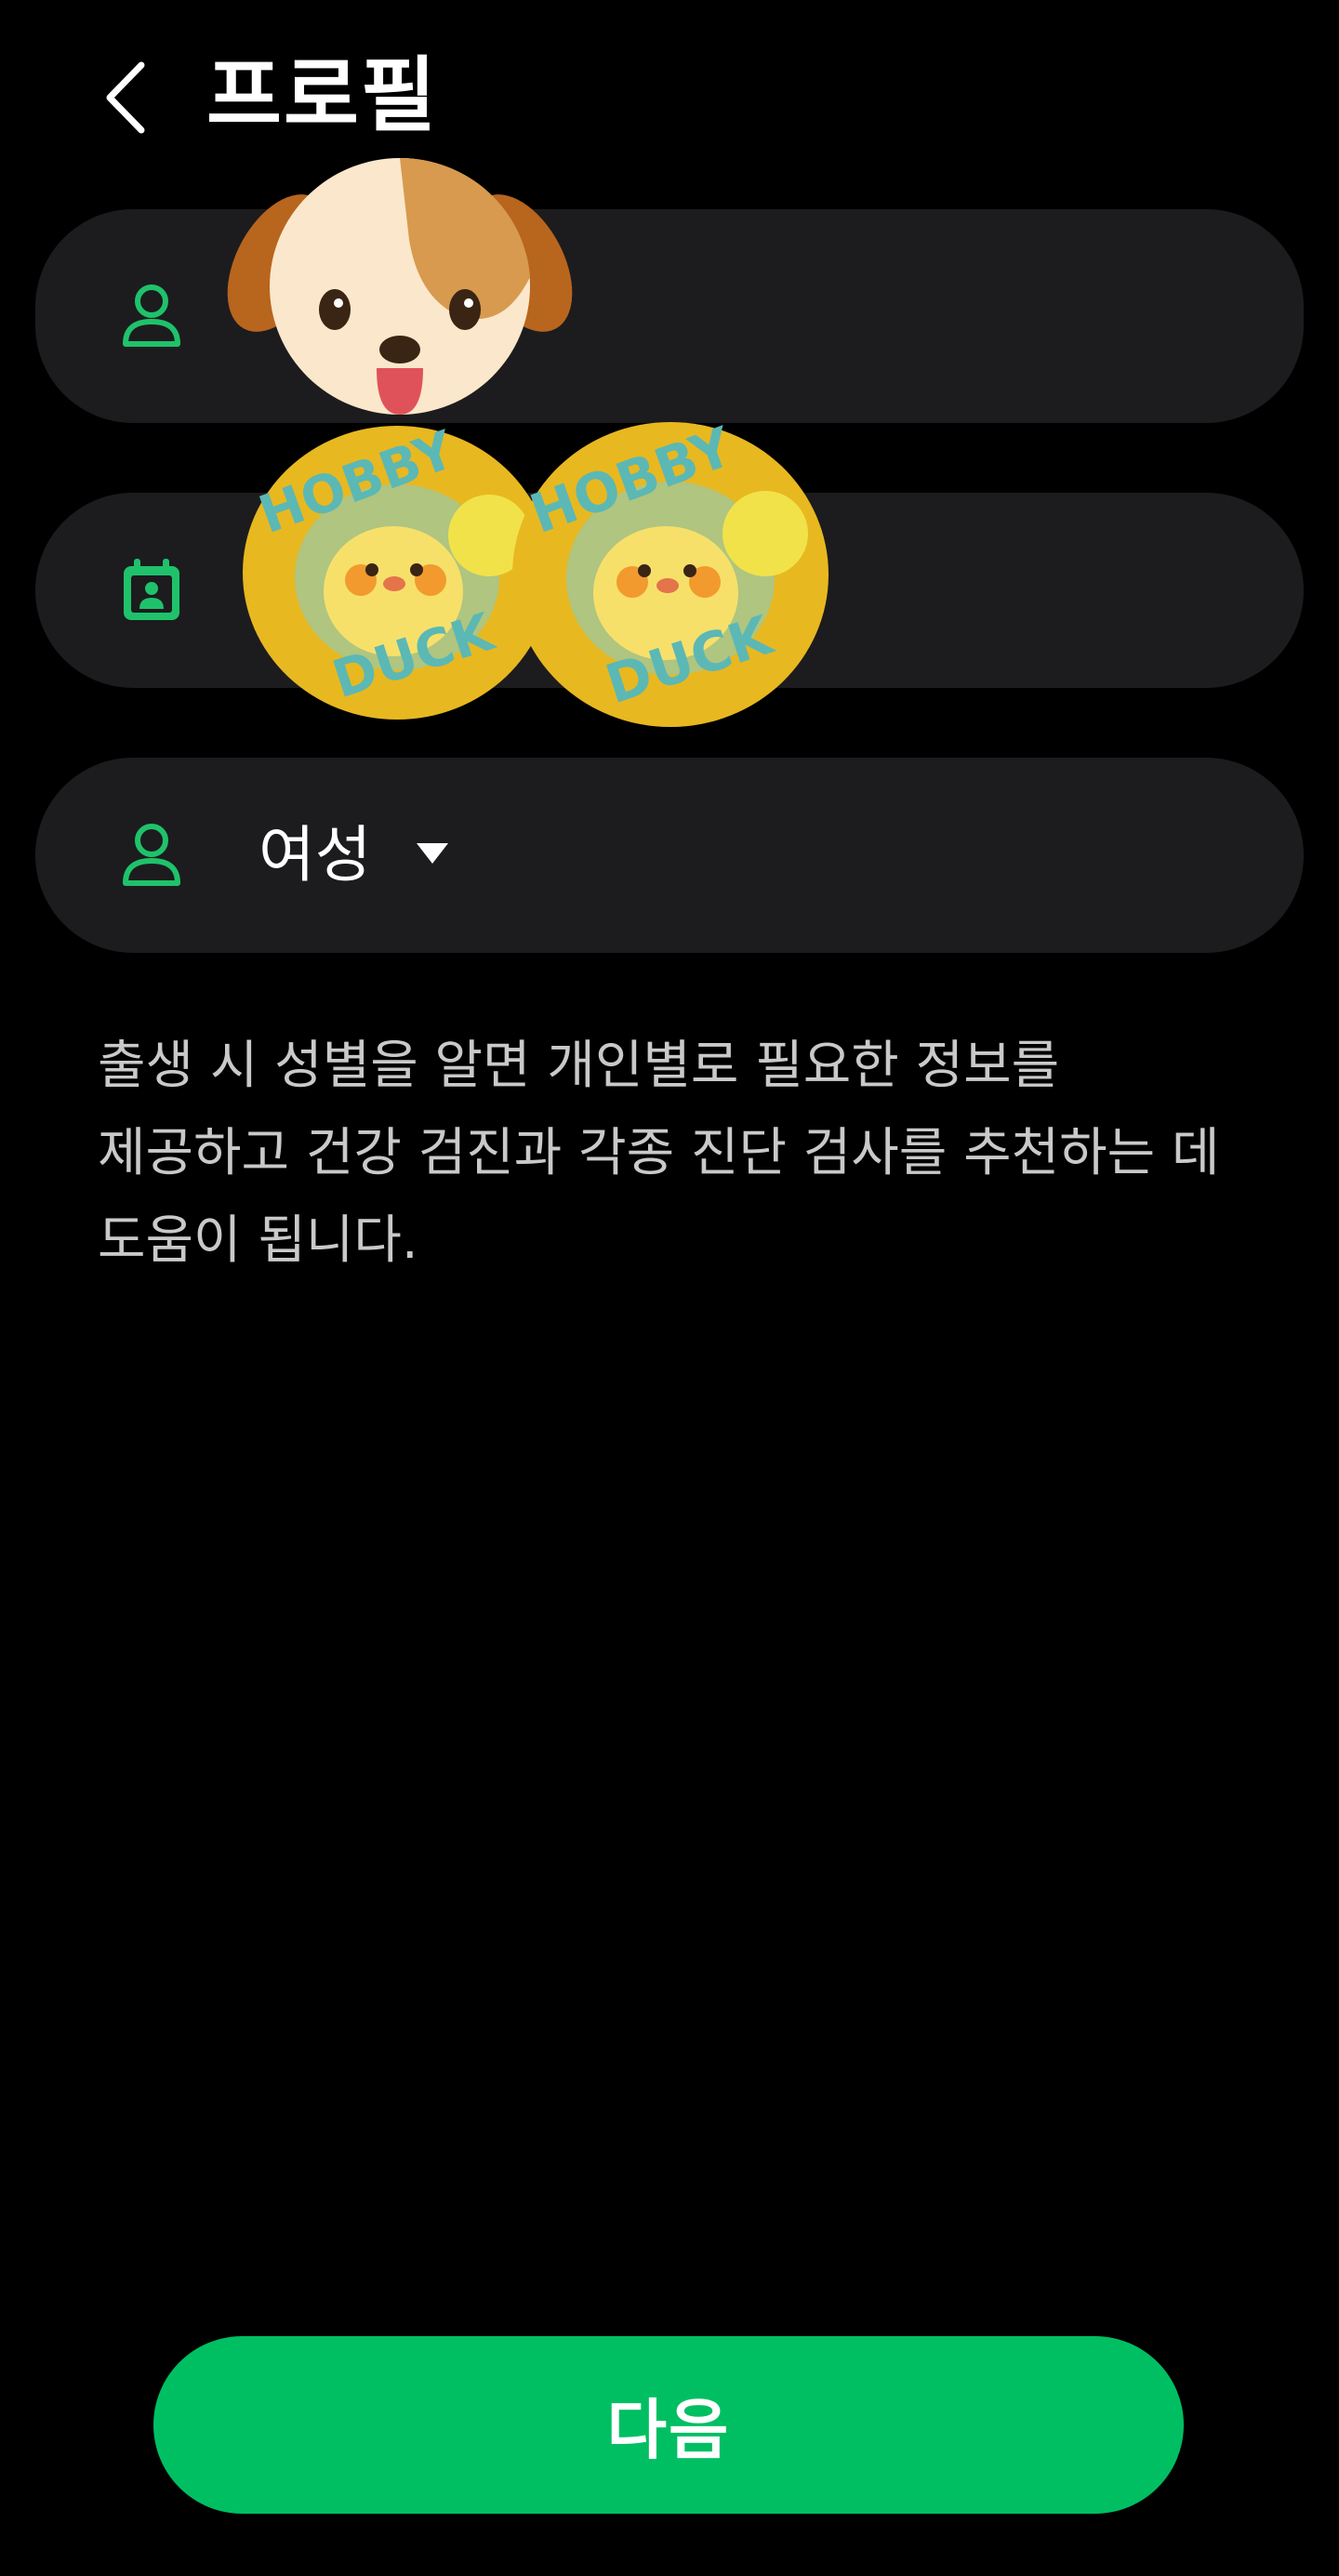  What do you see at coordinates (659, 1153) in the screenshot?
I see `description-line: 제공하고 건강 검진과 각종 진단 검사를 추천하는 데` at bounding box center [659, 1153].